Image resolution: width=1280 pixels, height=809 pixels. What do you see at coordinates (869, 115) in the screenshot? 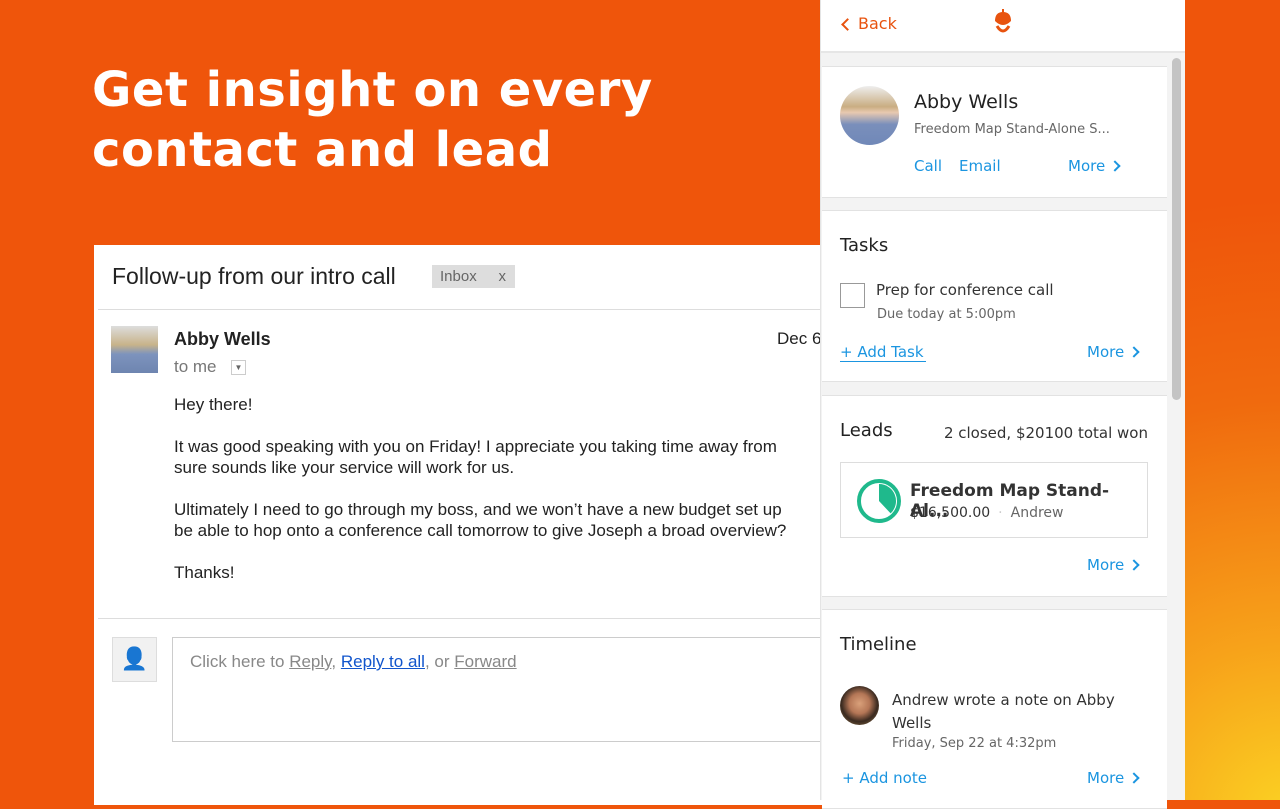
I see `contact-avatar` at bounding box center [869, 115].